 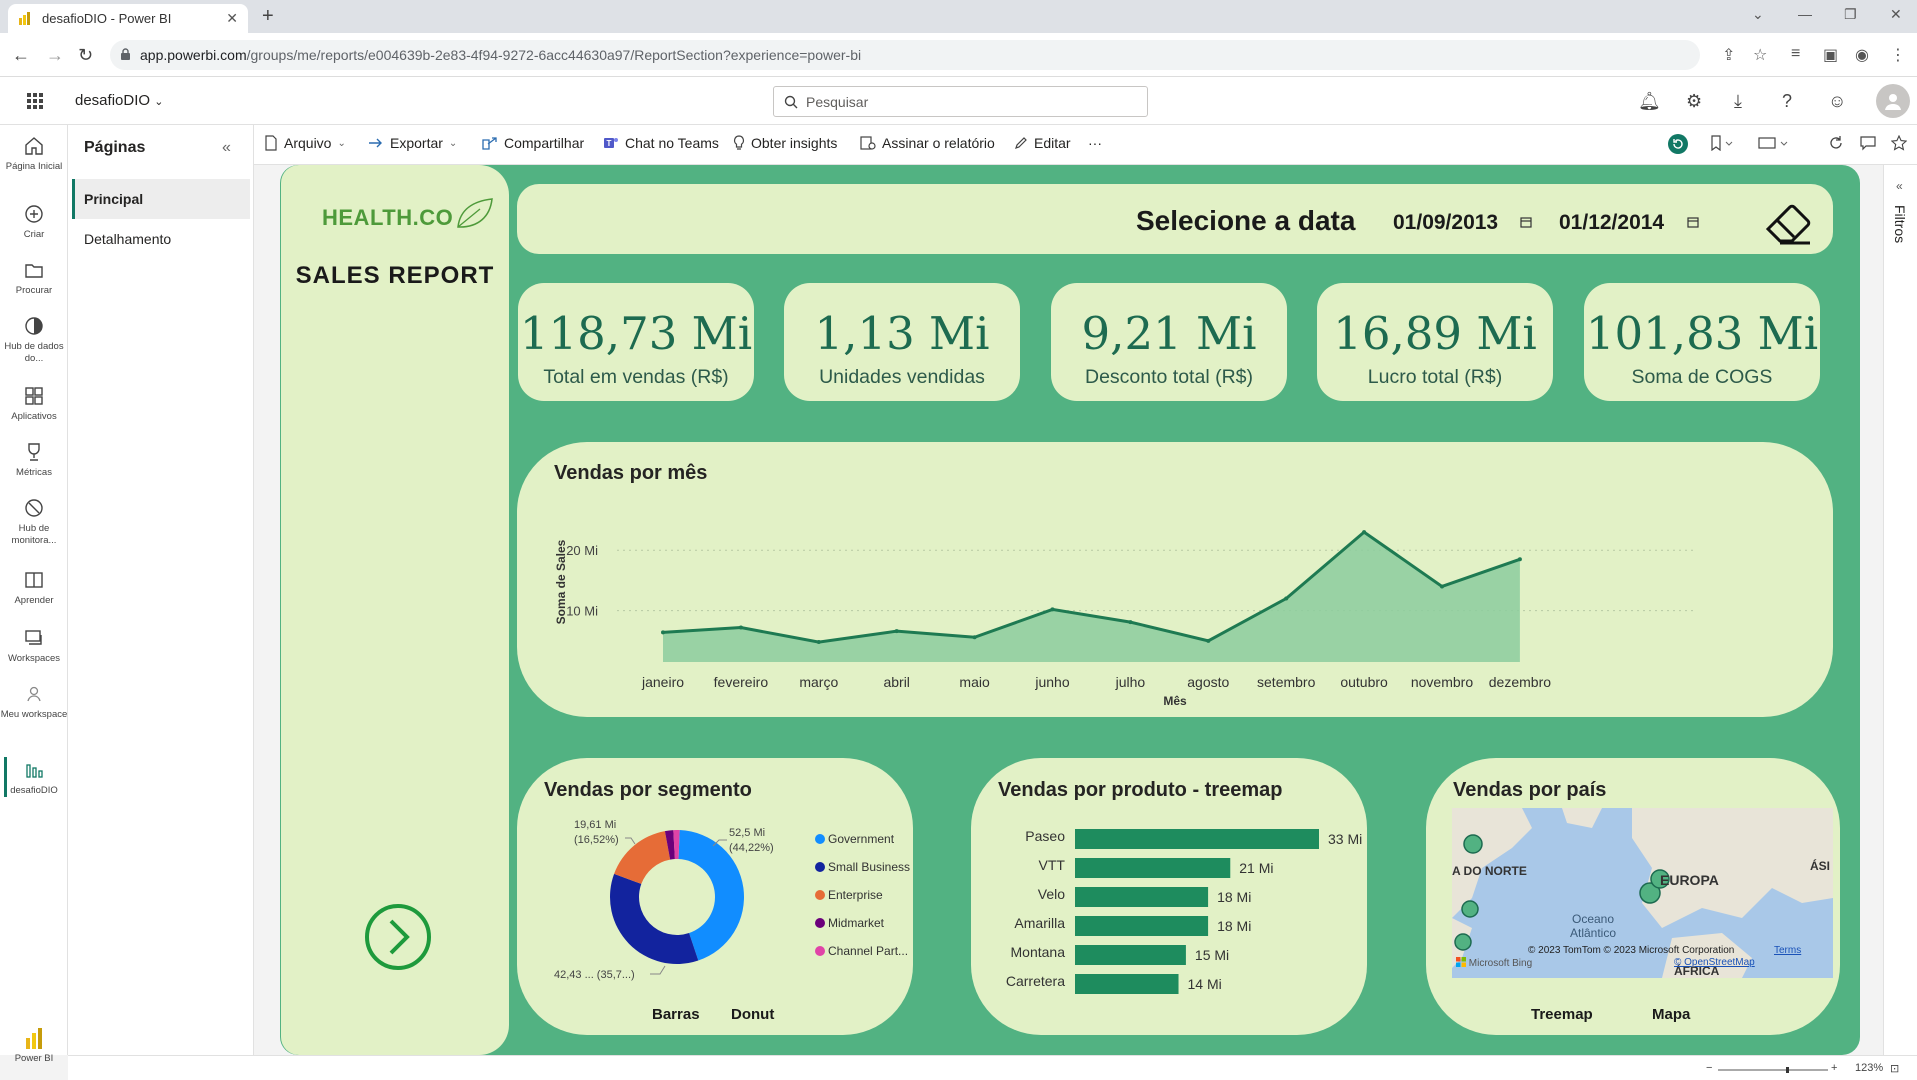 What do you see at coordinates (676, 1014) in the screenshot?
I see `toggle-barras-button: Barras` at bounding box center [676, 1014].